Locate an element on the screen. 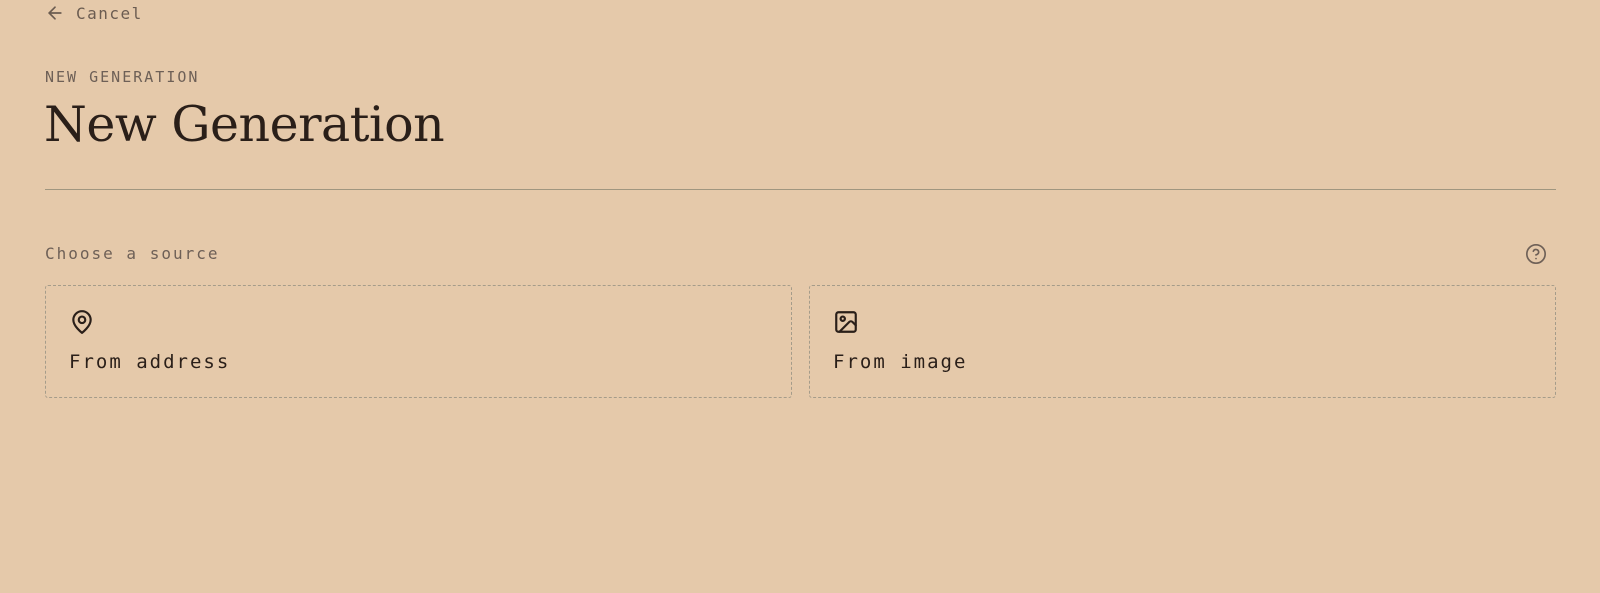  source-section-label: Choose a source is located at coordinates (132, 253).